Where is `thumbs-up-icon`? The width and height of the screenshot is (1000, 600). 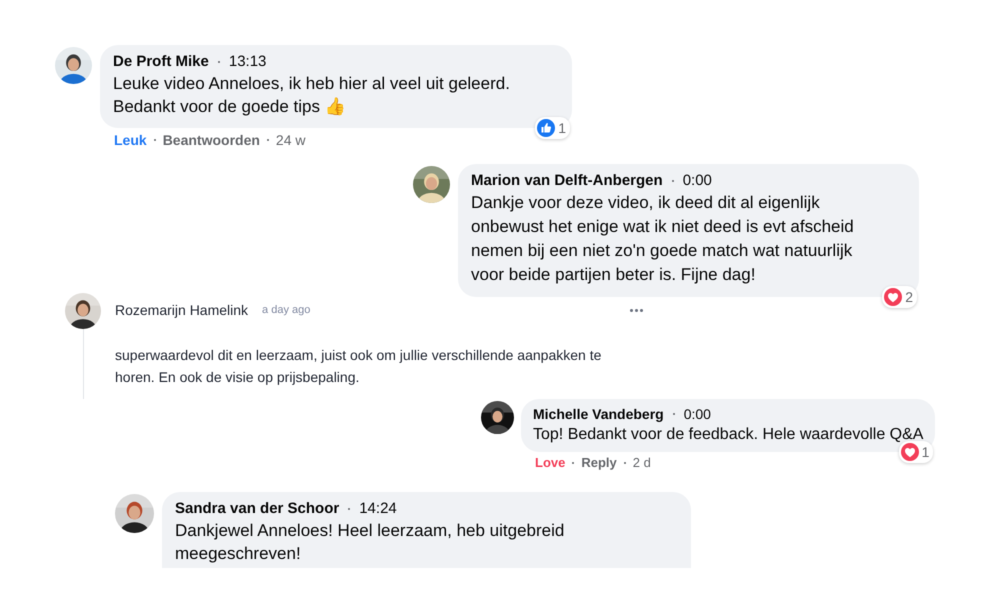 thumbs-up-icon is located at coordinates (546, 128).